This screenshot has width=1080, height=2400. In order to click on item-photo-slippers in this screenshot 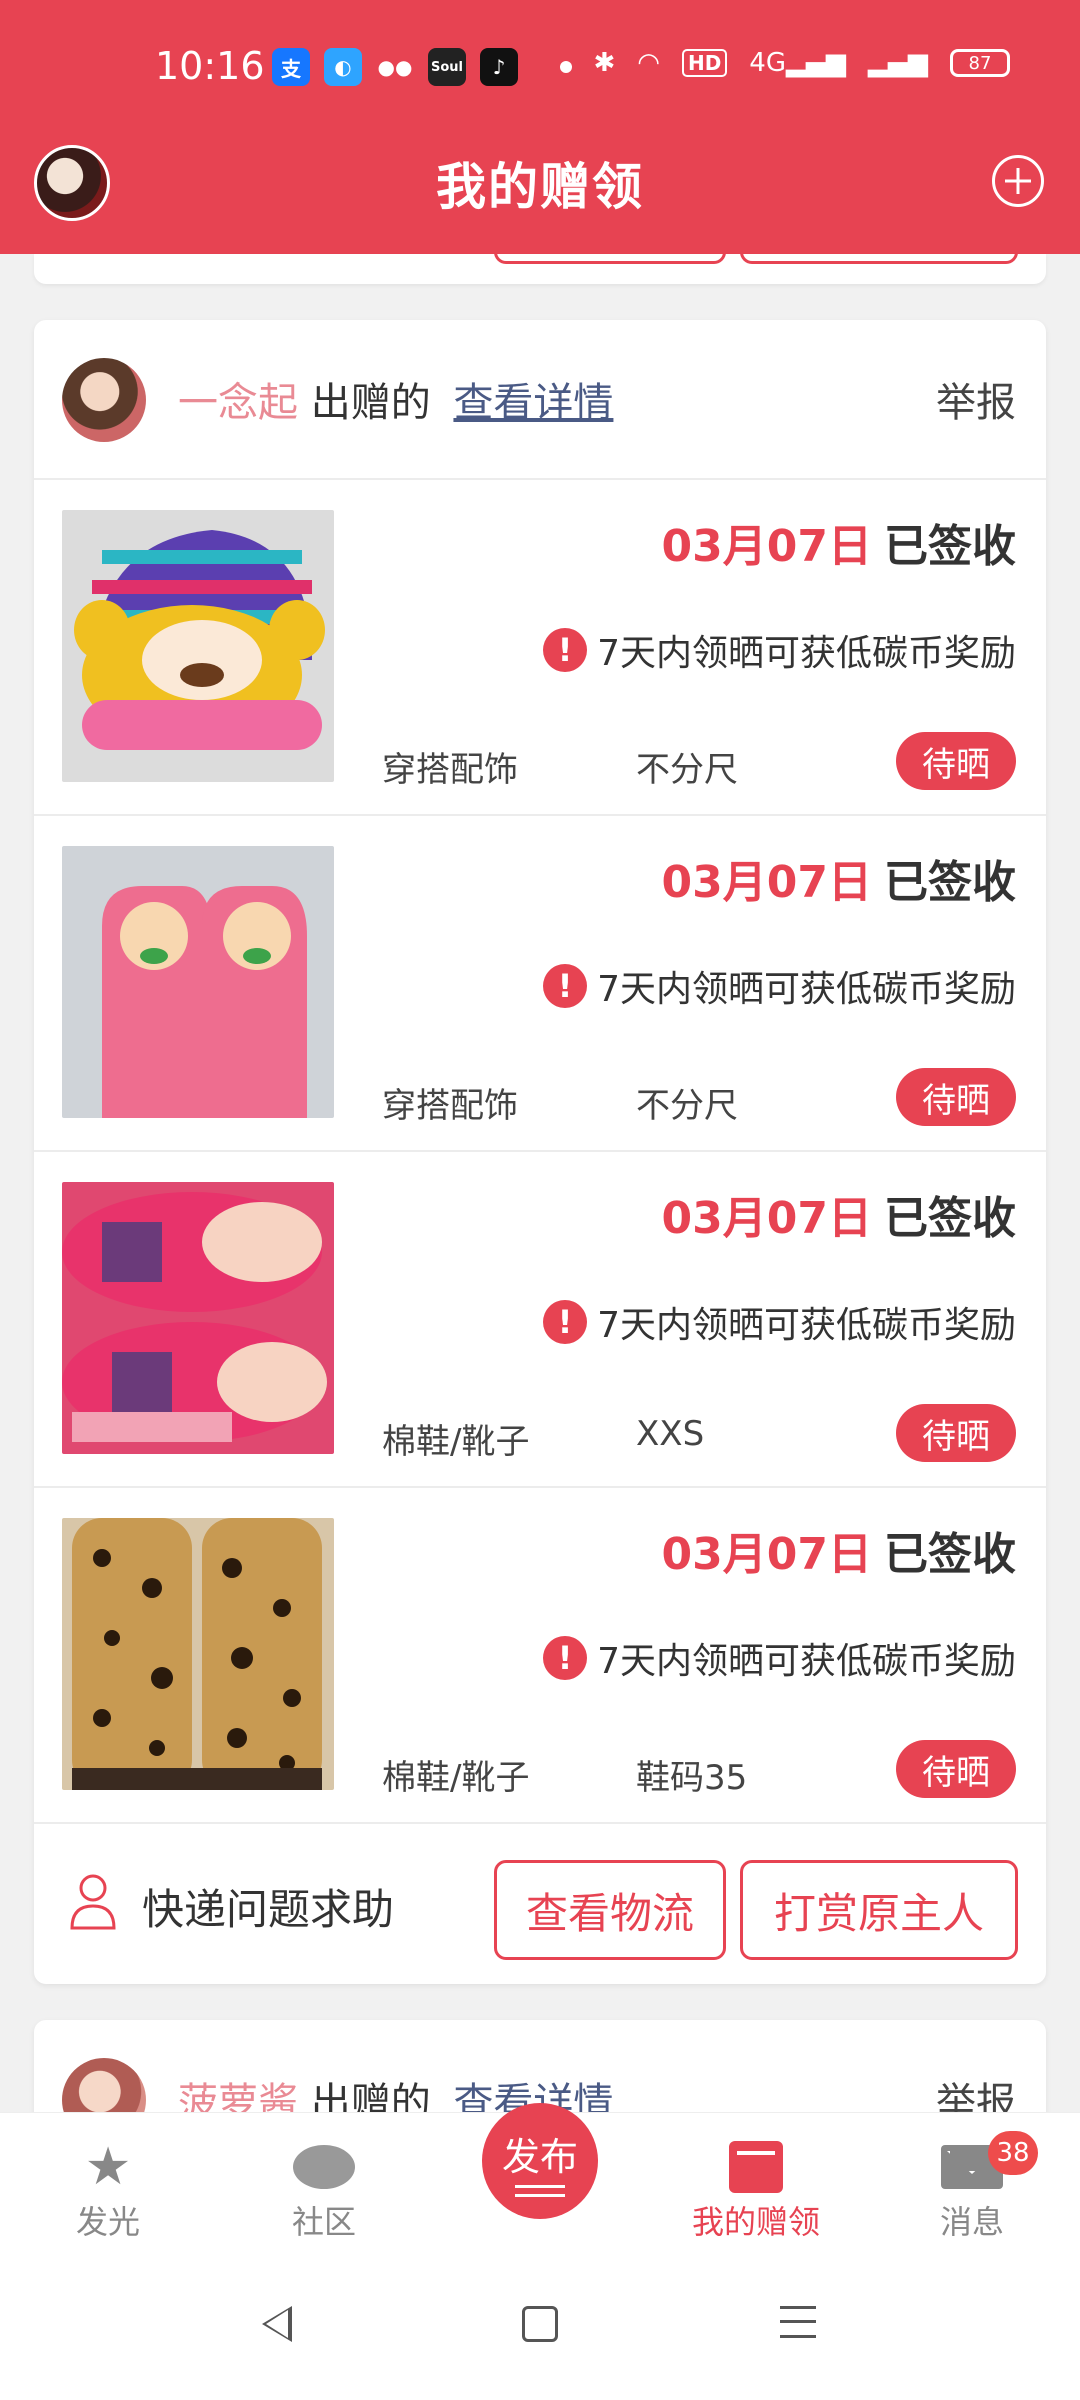, I will do `click(198, 1318)`.